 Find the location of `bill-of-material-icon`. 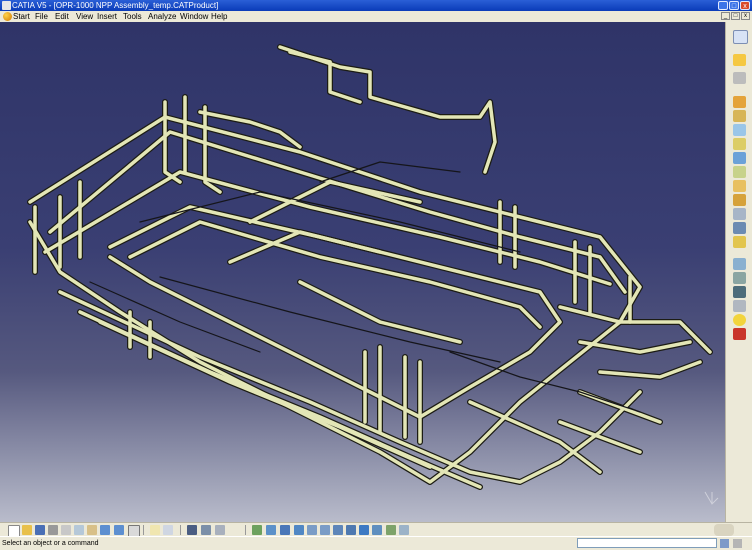

bill-of-material-icon is located at coordinates (739, 200).